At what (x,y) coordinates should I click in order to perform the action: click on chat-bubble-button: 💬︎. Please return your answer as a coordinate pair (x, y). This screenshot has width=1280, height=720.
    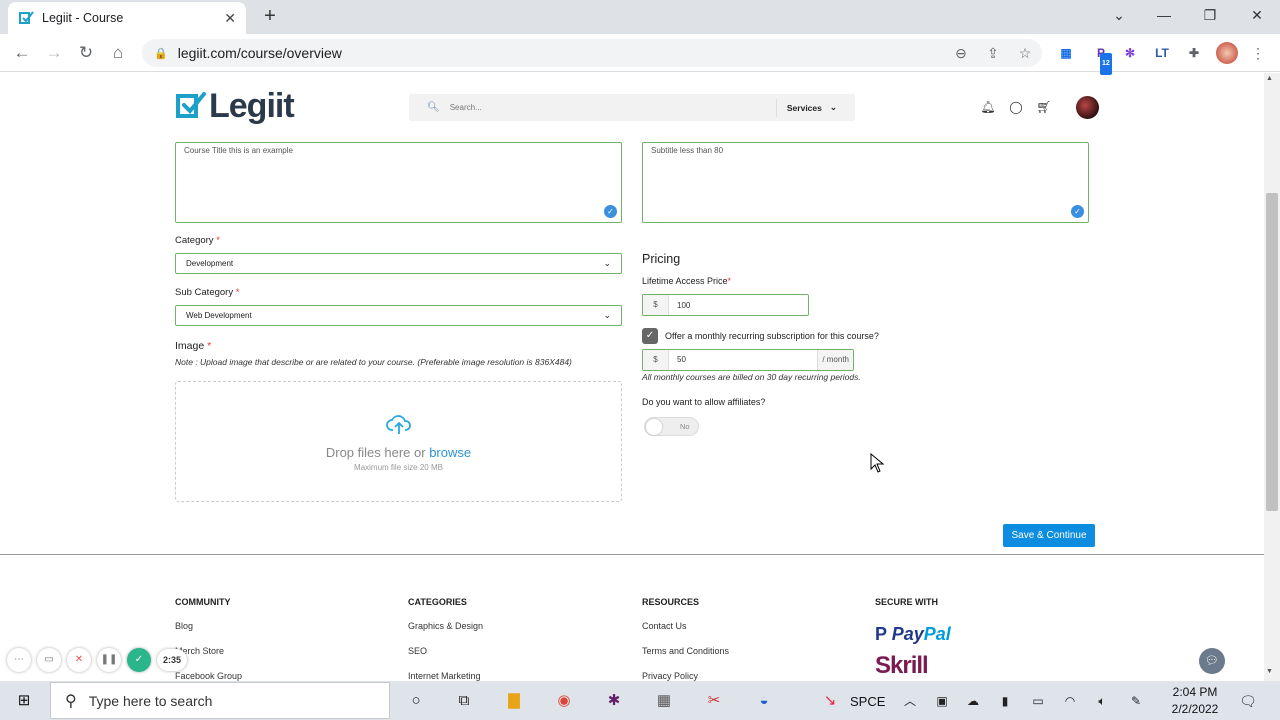
    Looking at the image, I should click on (1212, 661).